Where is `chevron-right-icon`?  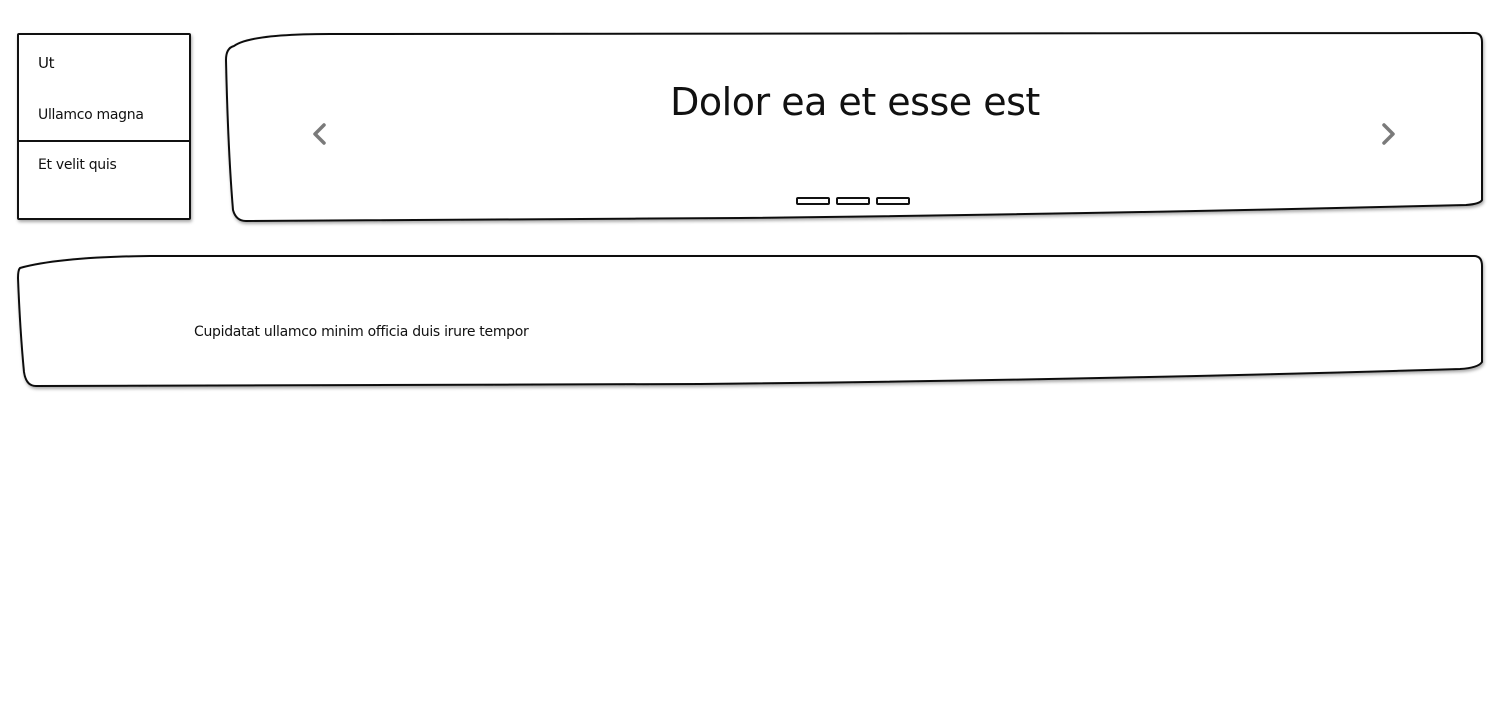 chevron-right-icon is located at coordinates (1388, 134).